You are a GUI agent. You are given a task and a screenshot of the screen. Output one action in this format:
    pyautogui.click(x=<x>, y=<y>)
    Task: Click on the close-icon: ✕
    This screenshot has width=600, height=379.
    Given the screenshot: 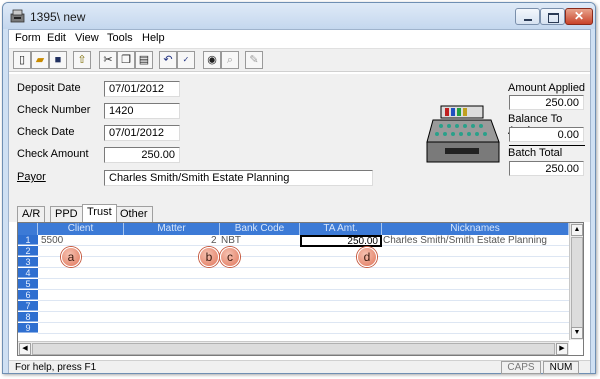 What is the action you would take?
    pyautogui.click(x=579, y=16)
    